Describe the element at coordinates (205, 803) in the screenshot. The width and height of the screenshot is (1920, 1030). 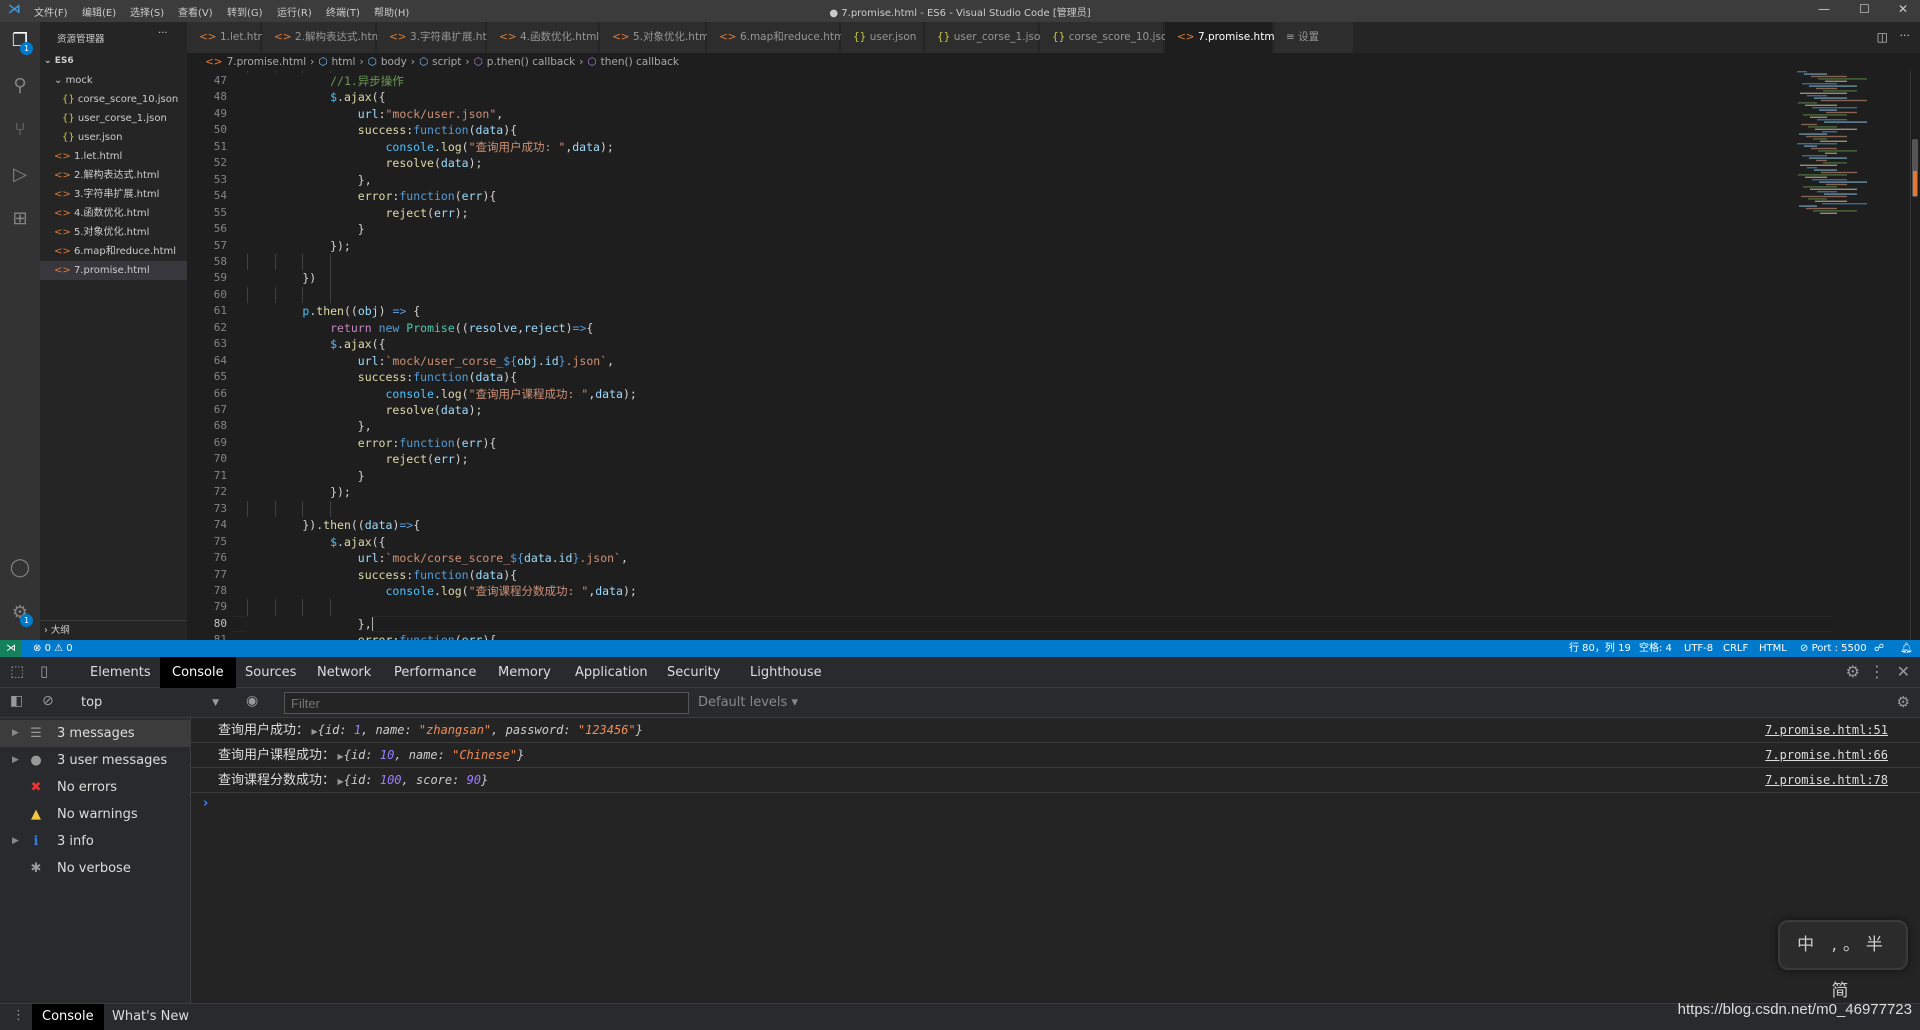
I see `console-prompt: ›` at that location.